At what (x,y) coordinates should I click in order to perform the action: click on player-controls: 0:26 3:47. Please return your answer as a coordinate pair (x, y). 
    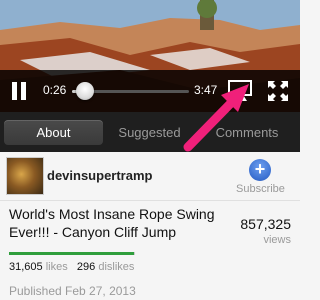
    Looking at the image, I should click on (150, 91).